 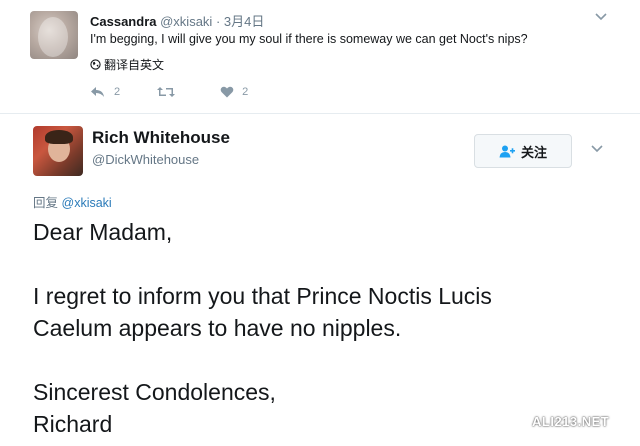 What do you see at coordinates (58, 151) in the screenshot?
I see `main-author-avatar` at bounding box center [58, 151].